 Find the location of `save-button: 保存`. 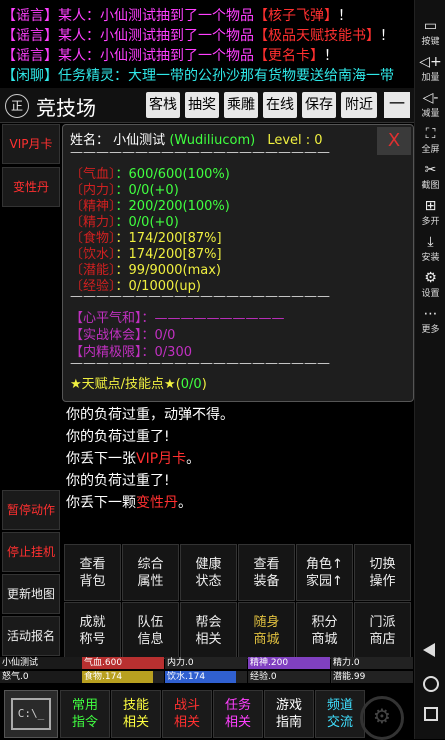

save-button: 保存 is located at coordinates (319, 105).